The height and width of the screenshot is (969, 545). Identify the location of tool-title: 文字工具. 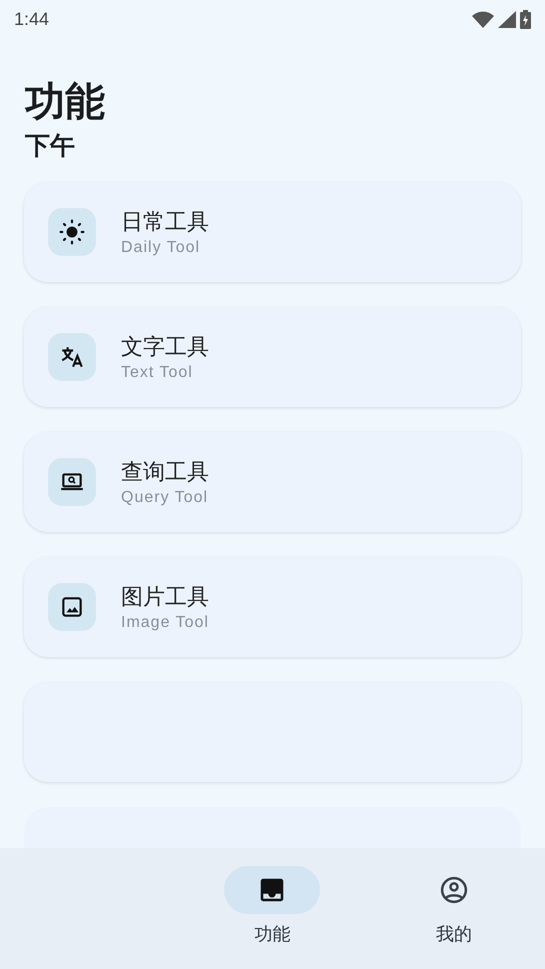
(165, 348).